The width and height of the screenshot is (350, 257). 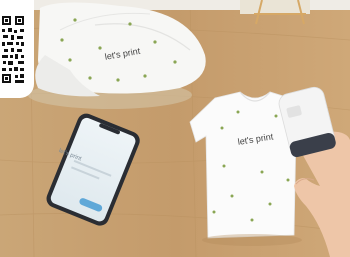 I want to click on qr-code-icon, so click(x=13, y=49).